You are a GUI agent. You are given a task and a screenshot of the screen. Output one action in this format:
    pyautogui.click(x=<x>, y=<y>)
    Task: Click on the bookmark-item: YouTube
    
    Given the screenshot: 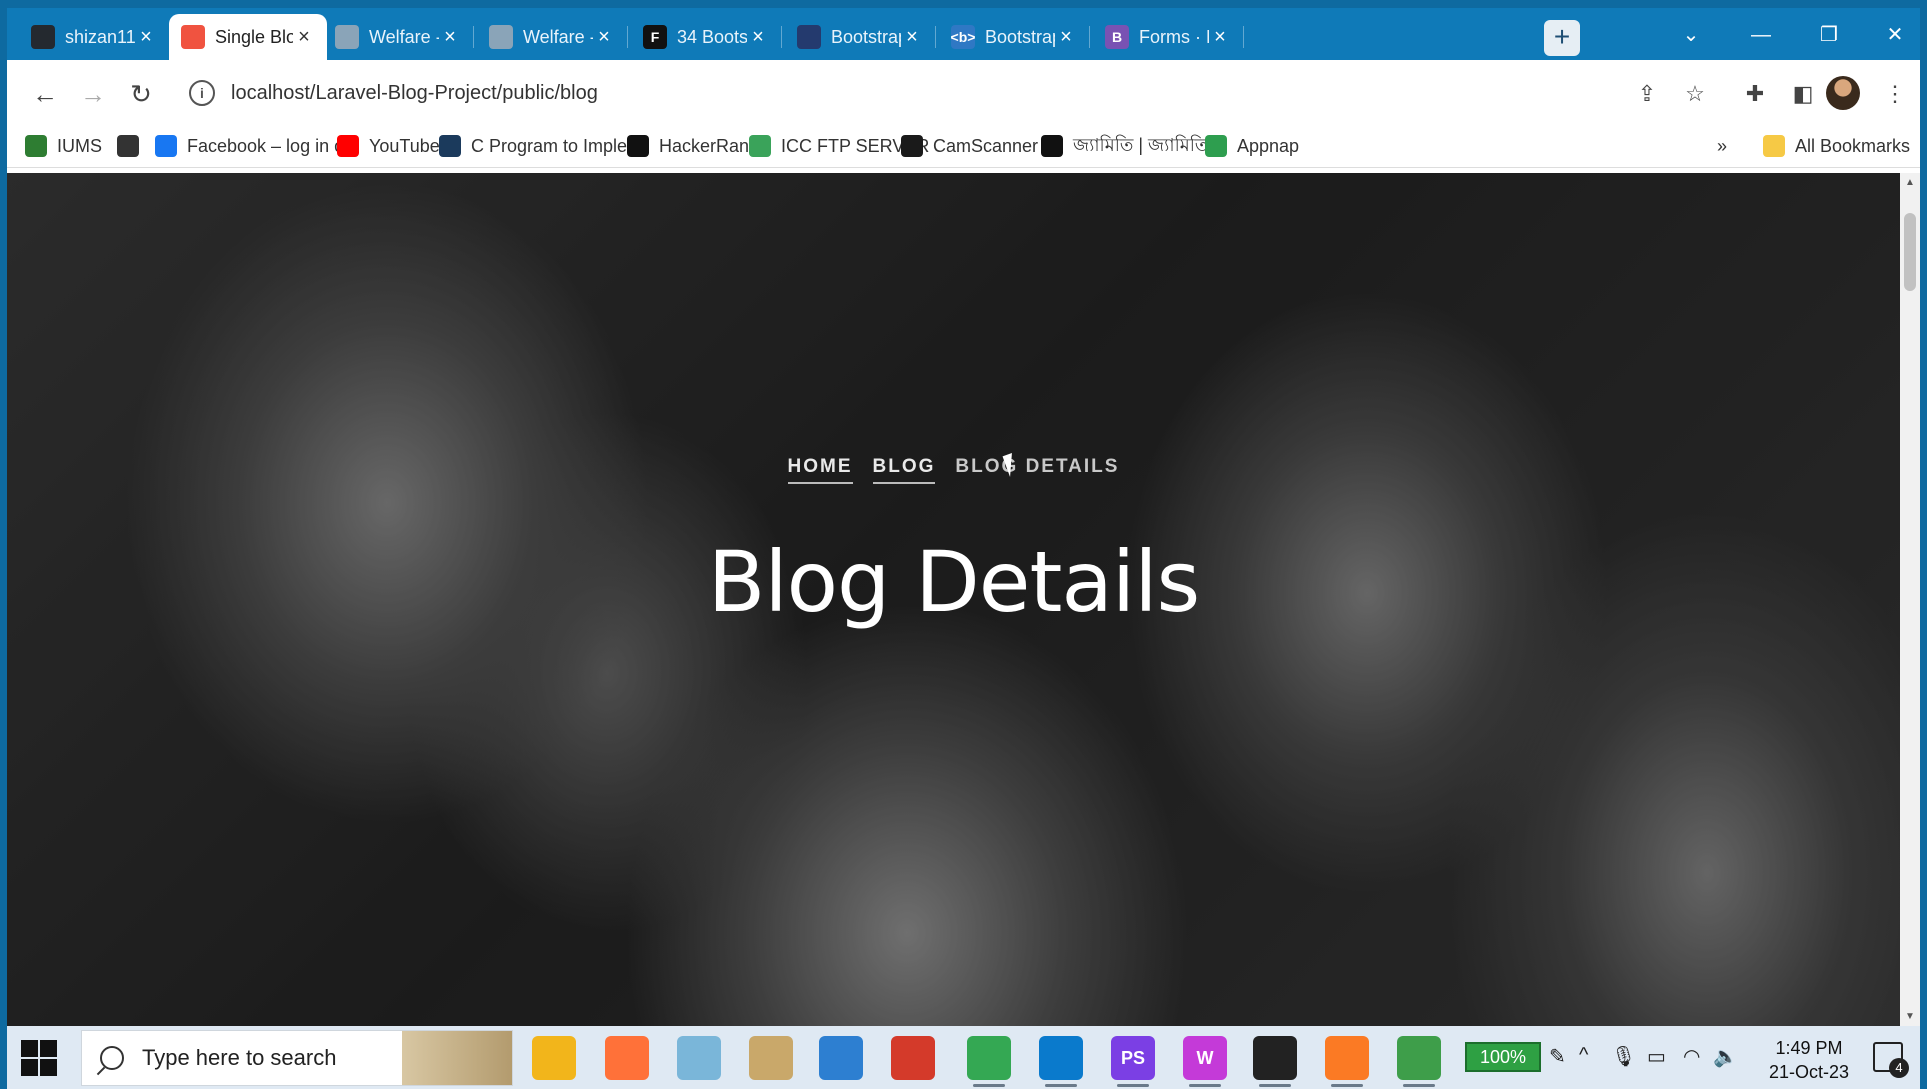 What is the action you would take?
    pyautogui.click(x=388, y=146)
    